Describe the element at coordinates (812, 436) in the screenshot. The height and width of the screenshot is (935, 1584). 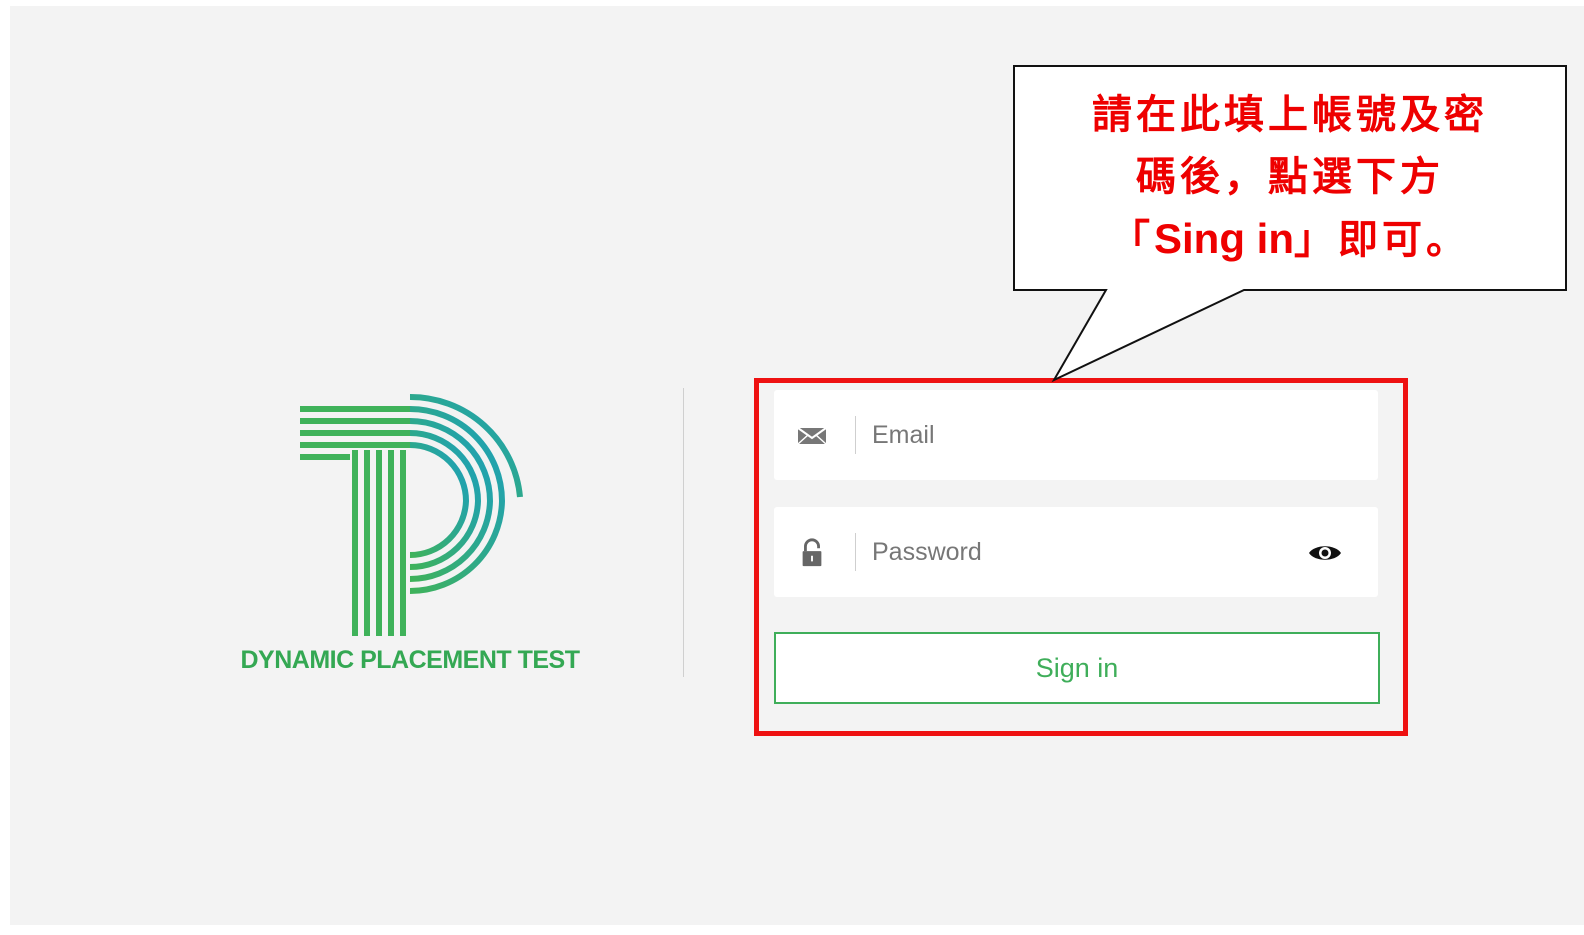
I see `envelope-icon` at that location.